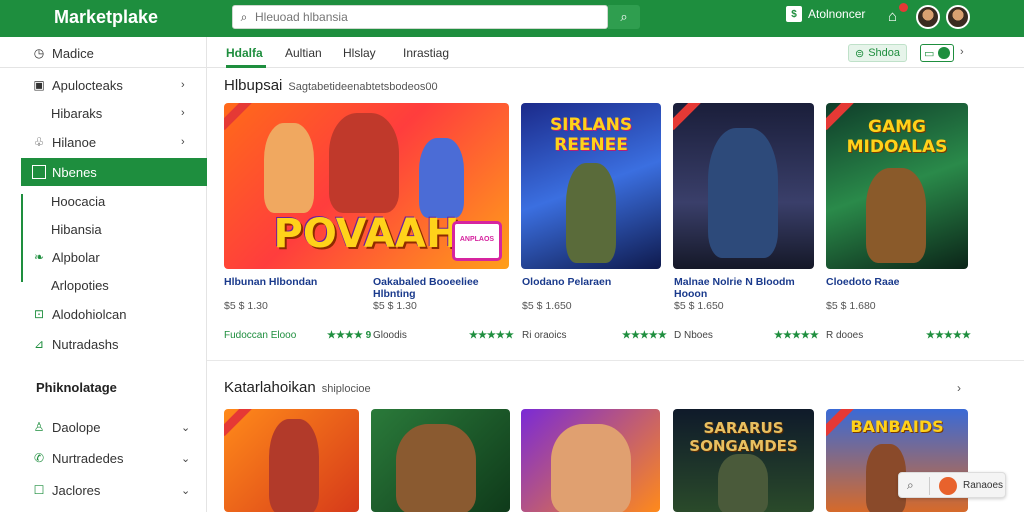  What do you see at coordinates (89, 314) in the screenshot?
I see `sidebar-item-label: Alodohiolcan` at bounding box center [89, 314].